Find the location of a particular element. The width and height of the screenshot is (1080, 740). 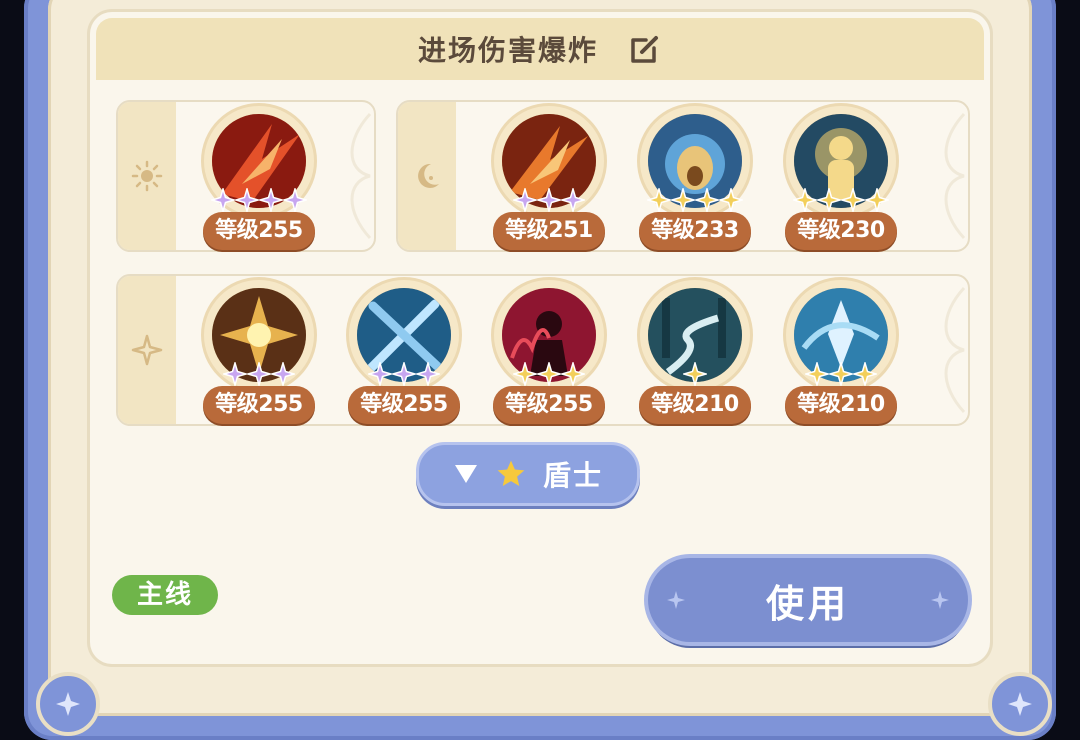

mainline-tag: 主线 is located at coordinates (165, 595).